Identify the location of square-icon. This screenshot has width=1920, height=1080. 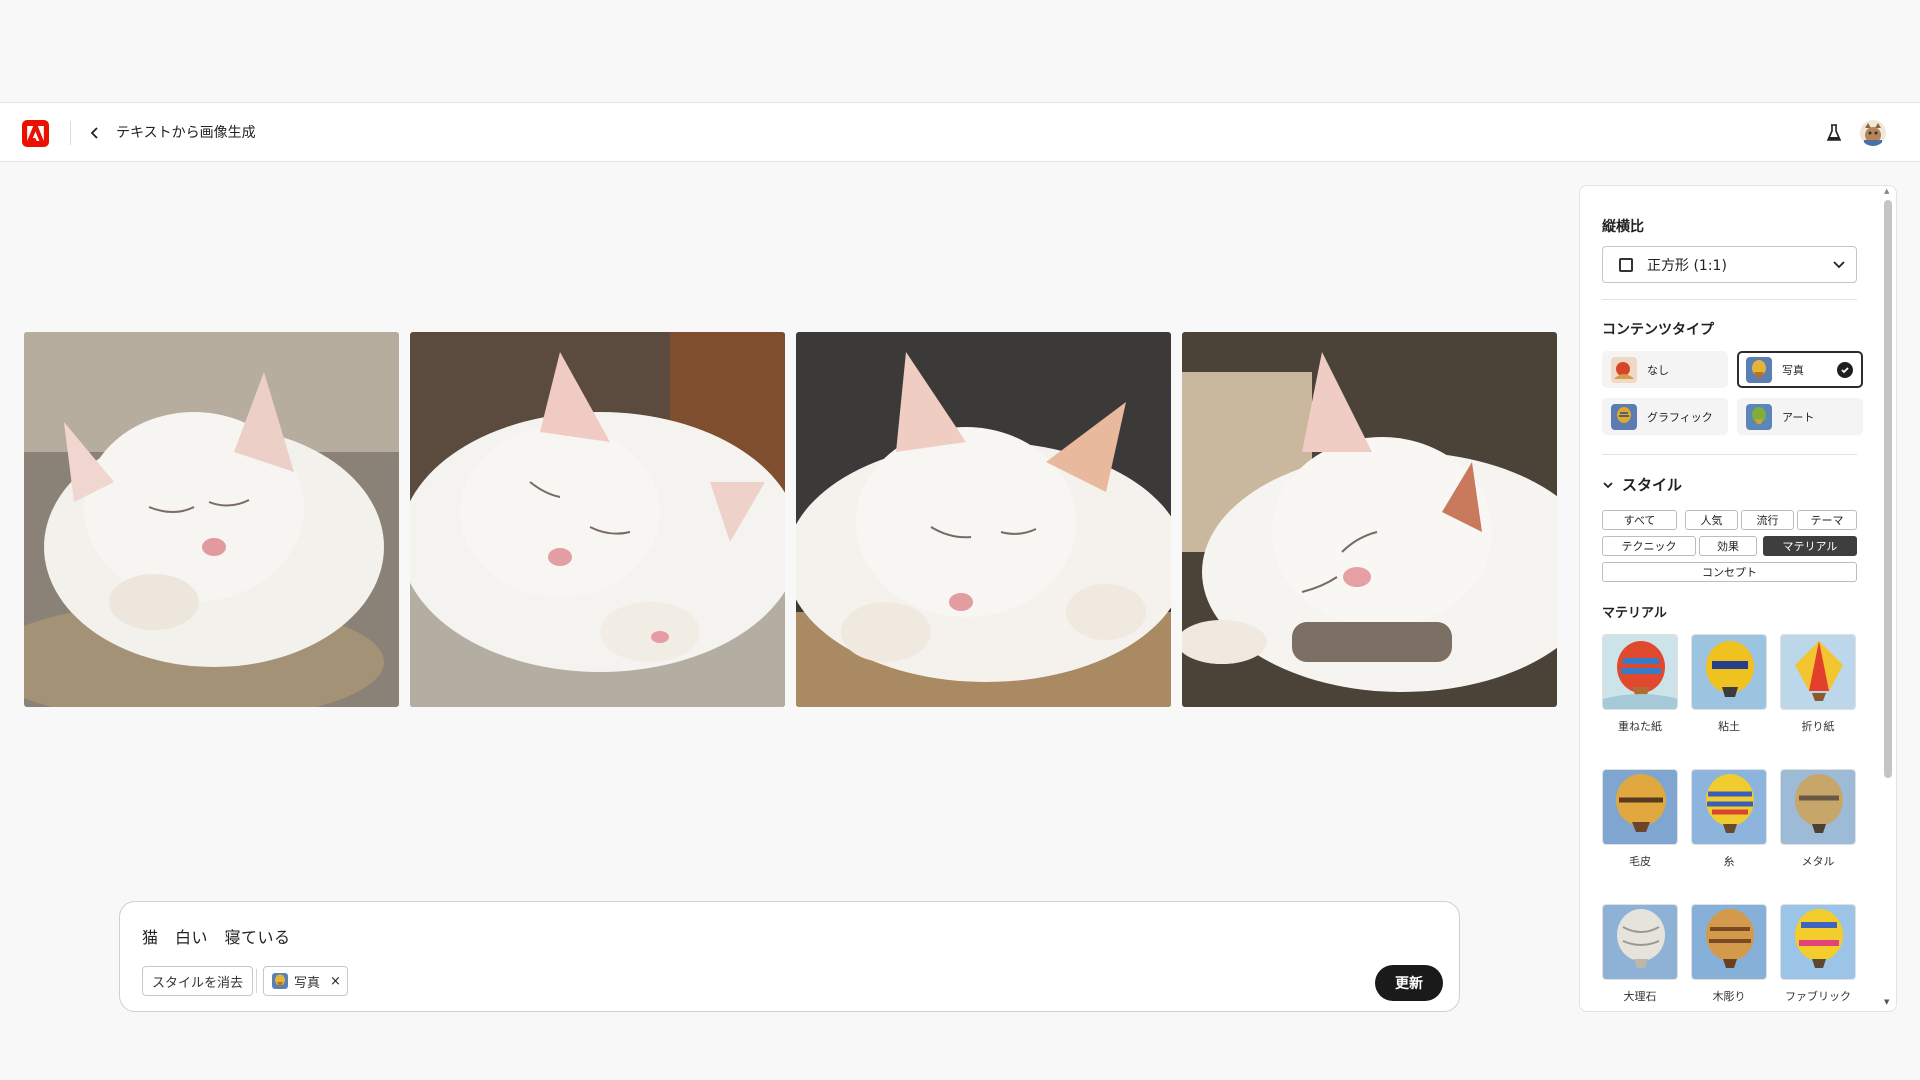
(1626, 264).